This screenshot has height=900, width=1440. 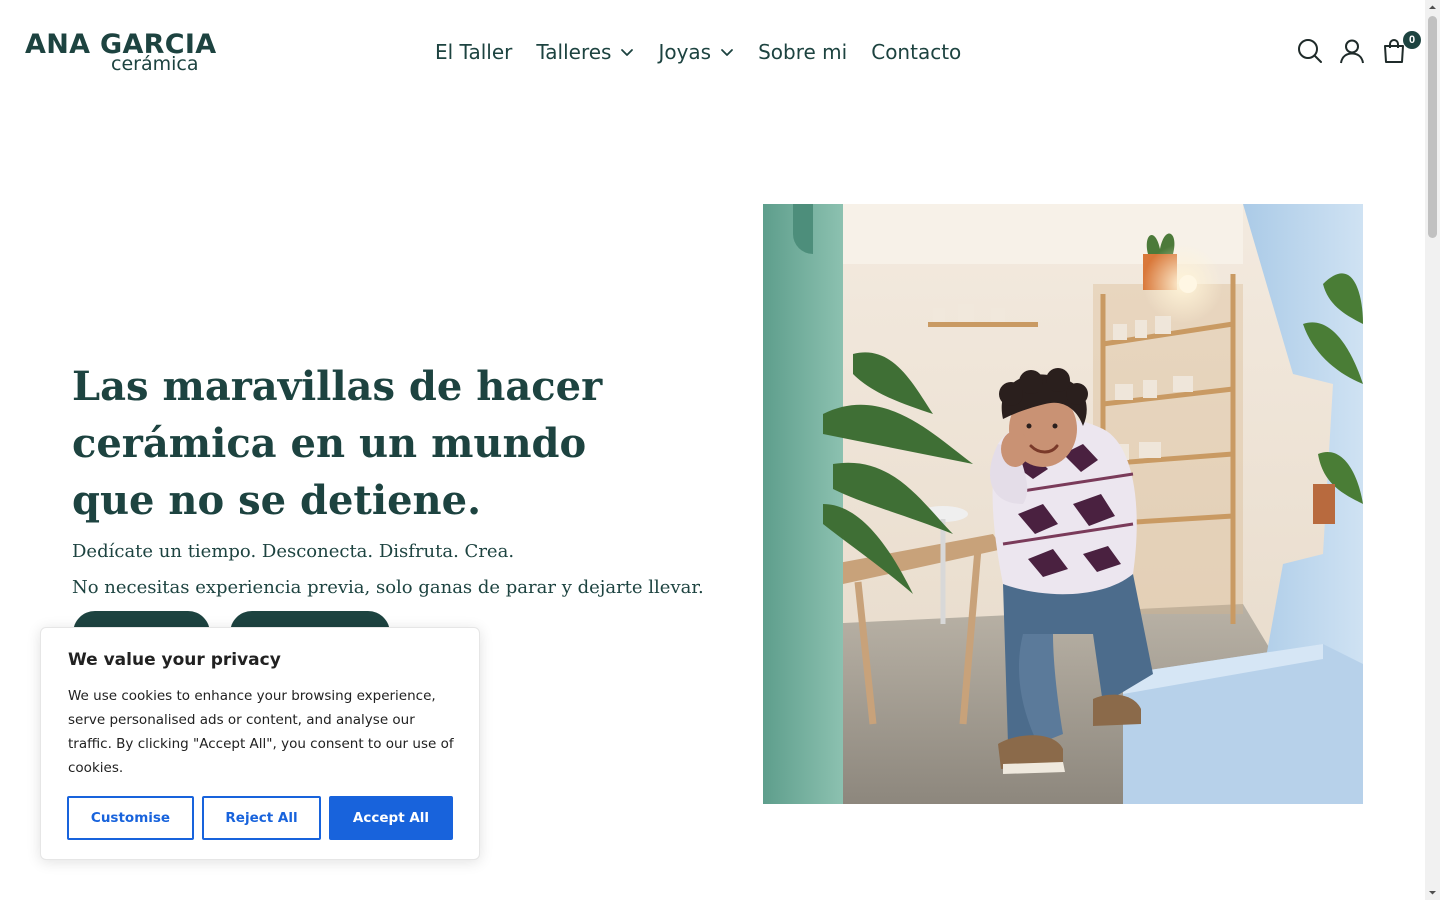 I want to click on nav-item-joyas: Joyas, so click(x=696, y=52).